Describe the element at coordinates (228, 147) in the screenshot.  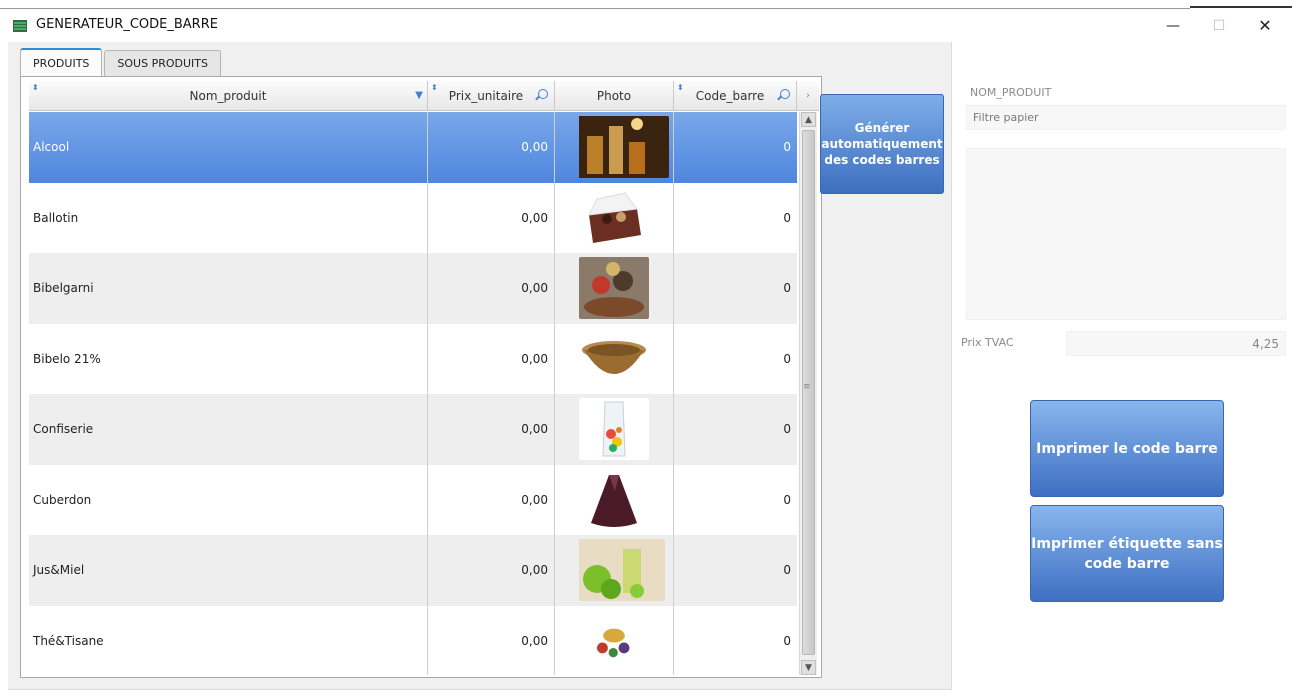
I see `cell-nom: Alcool` at that location.